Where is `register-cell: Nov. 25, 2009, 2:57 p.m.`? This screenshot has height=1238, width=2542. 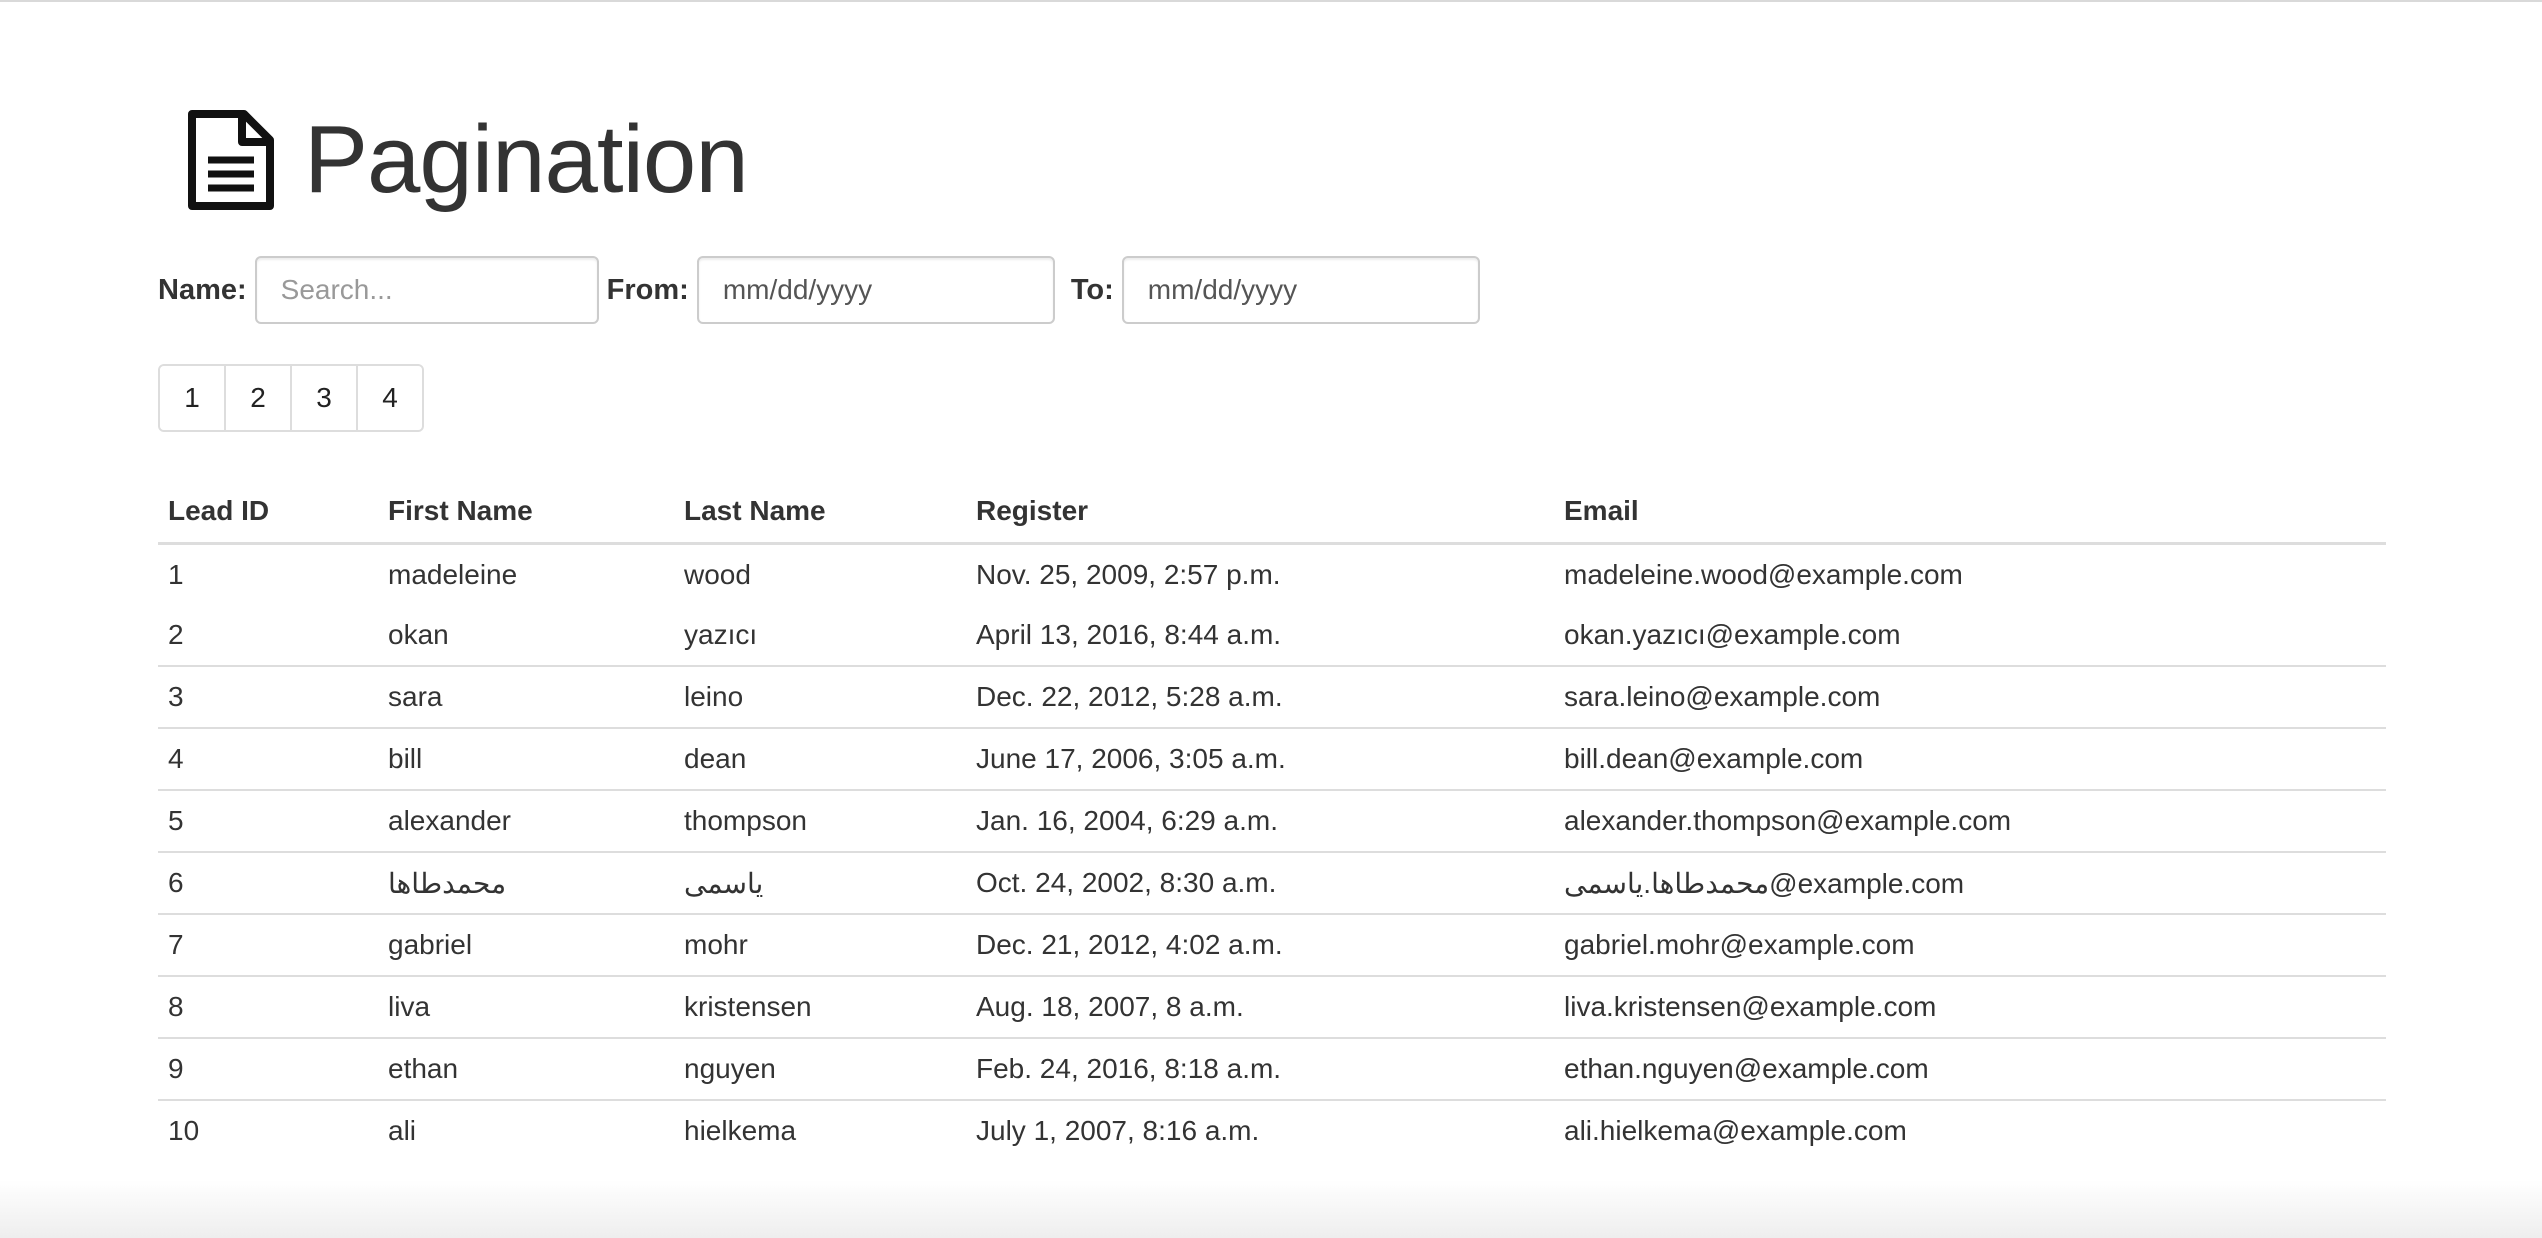
register-cell: Nov. 25, 2009, 2:57 p.m. is located at coordinates (1260, 573).